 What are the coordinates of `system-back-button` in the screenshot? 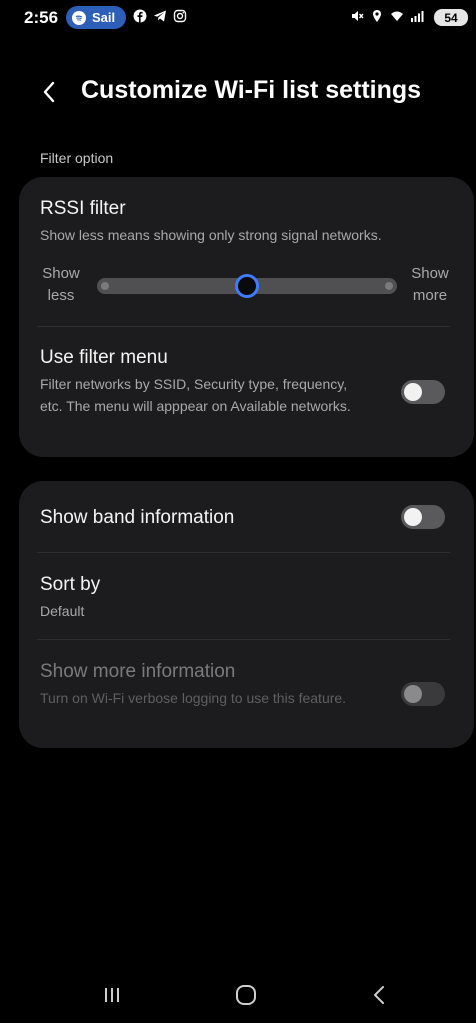 It's located at (380, 995).